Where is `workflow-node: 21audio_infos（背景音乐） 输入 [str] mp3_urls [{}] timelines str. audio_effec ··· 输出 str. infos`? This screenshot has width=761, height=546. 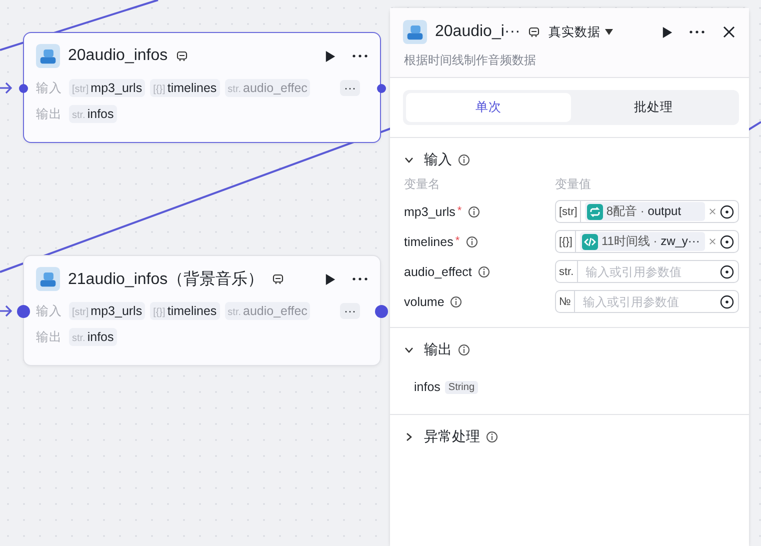 workflow-node: 21audio_infos（背景音乐） 输入 [str] mp3_urls [{}] timelines str. audio_effec ··· 输出 str. infos is located at coordinates (202, 310).